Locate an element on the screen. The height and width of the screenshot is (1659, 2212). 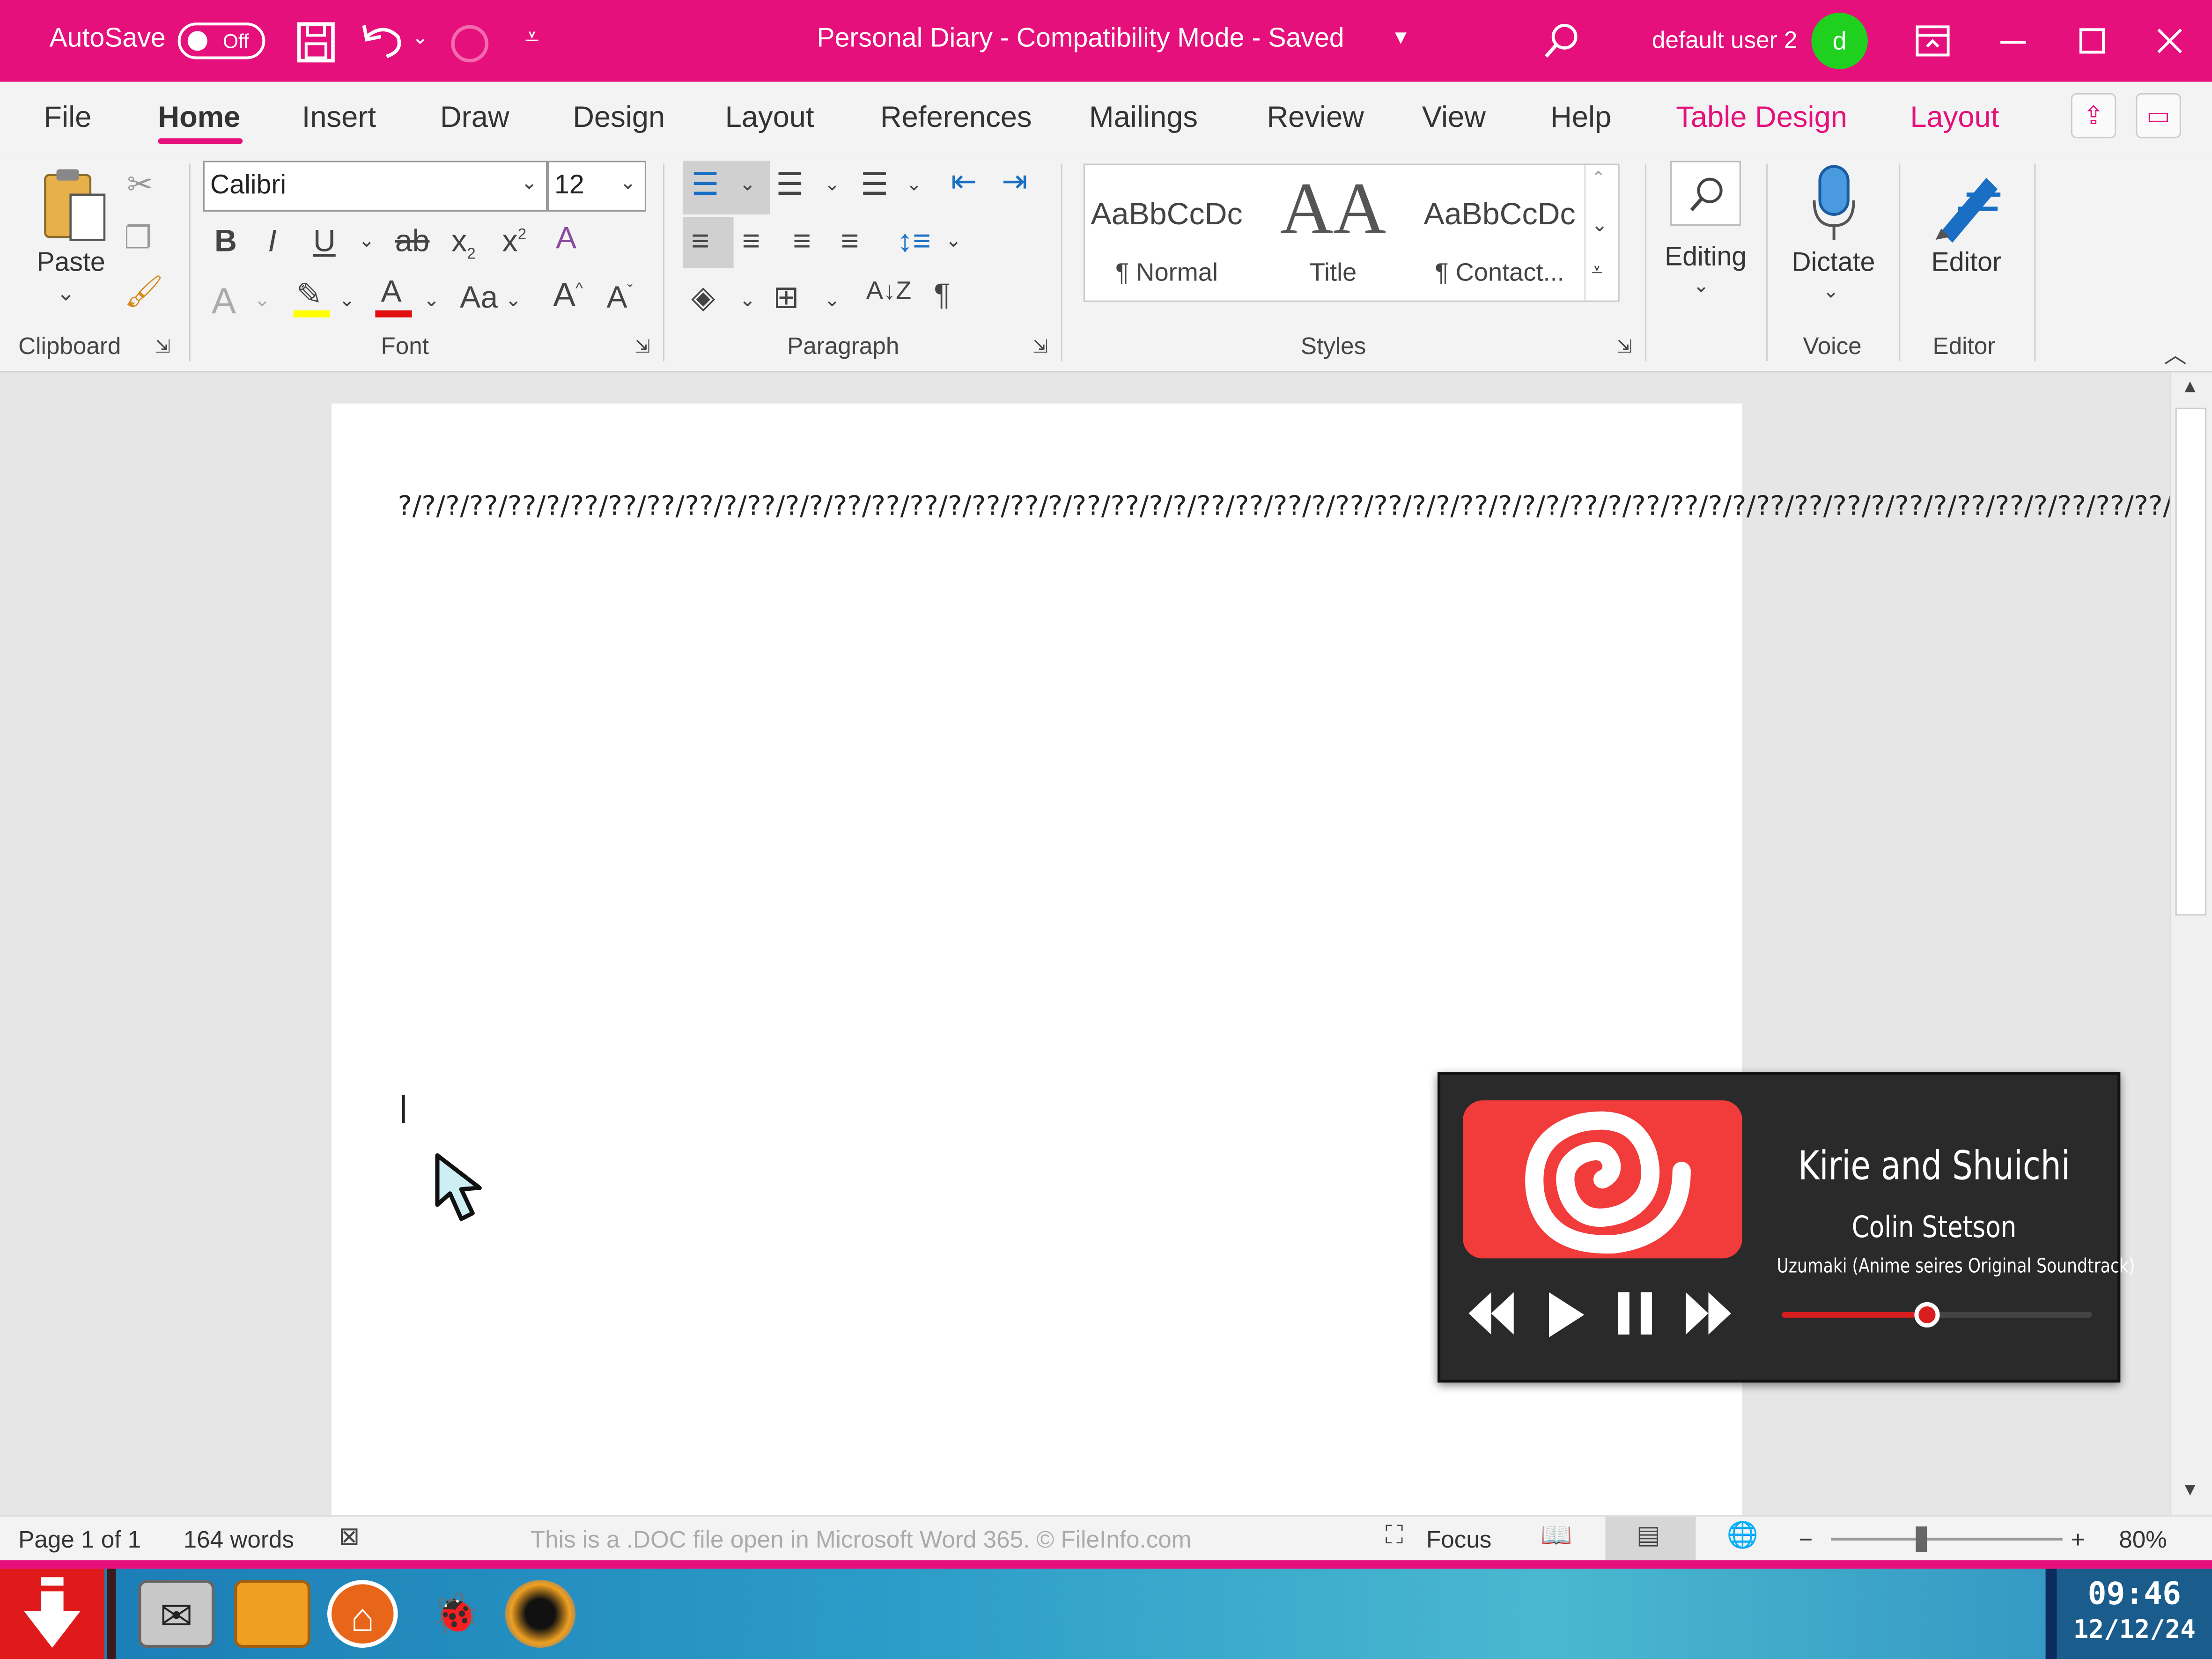
paste-dropdown-icon: ⌄ is located at coordinates (66, 294).